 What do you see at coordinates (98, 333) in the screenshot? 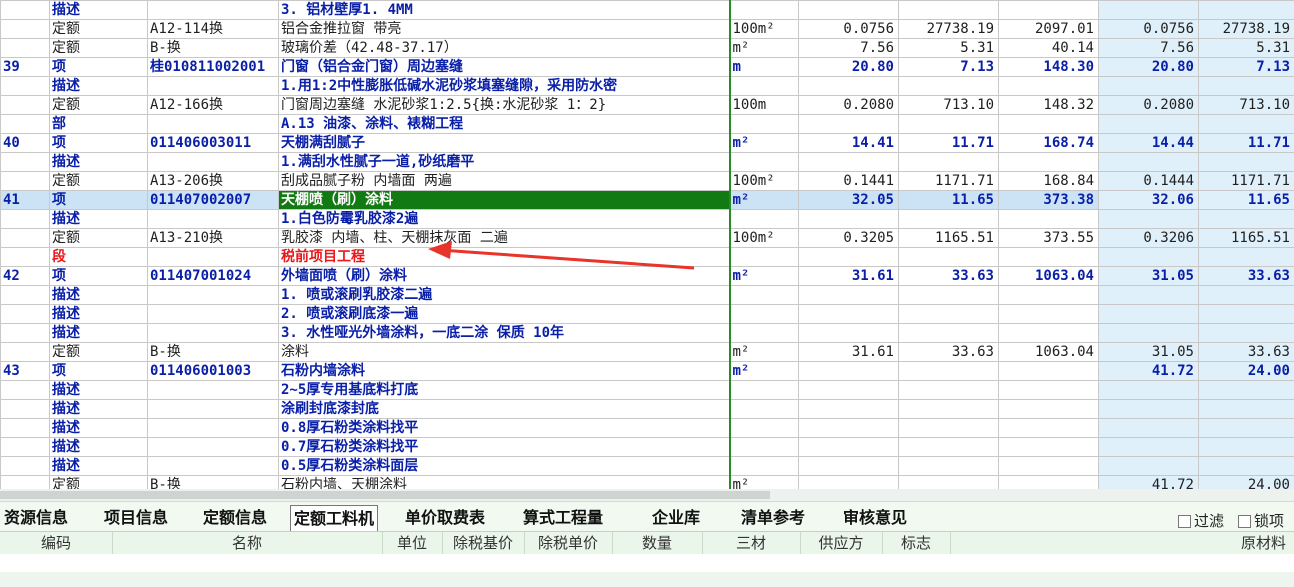
I see `grid-cell: 描述` at bounding box center [98, 333].